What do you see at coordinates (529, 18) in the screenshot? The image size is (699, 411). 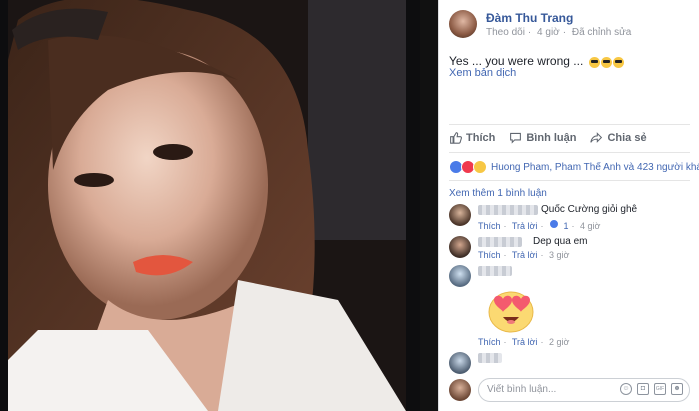 I see `author-name: Đàm Thu Trang` at bounding box center [529, 18].